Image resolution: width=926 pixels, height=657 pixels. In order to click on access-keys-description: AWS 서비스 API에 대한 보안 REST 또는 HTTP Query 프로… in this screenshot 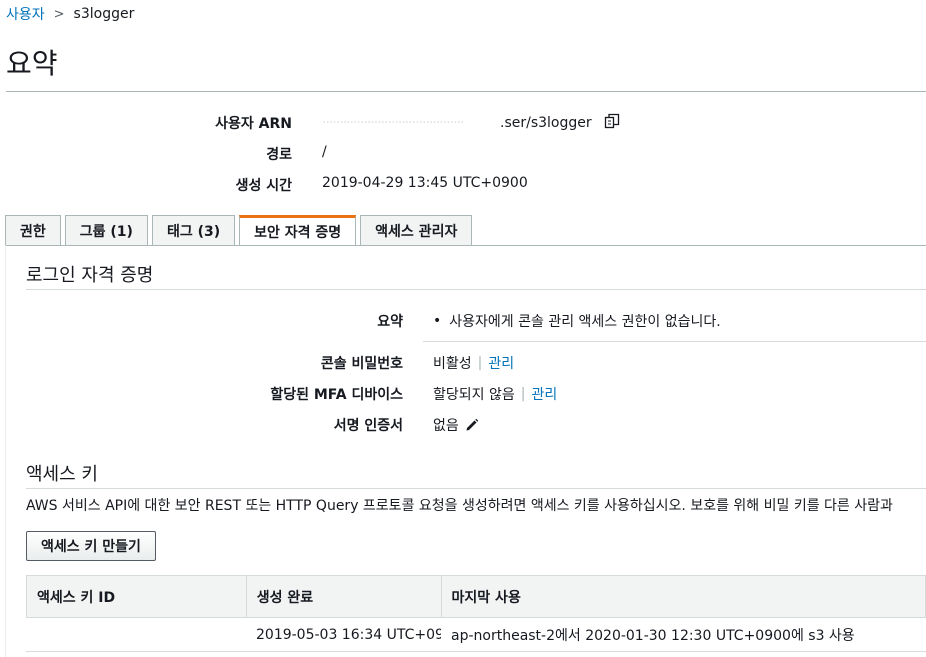, I will do `click(459, 506)`.